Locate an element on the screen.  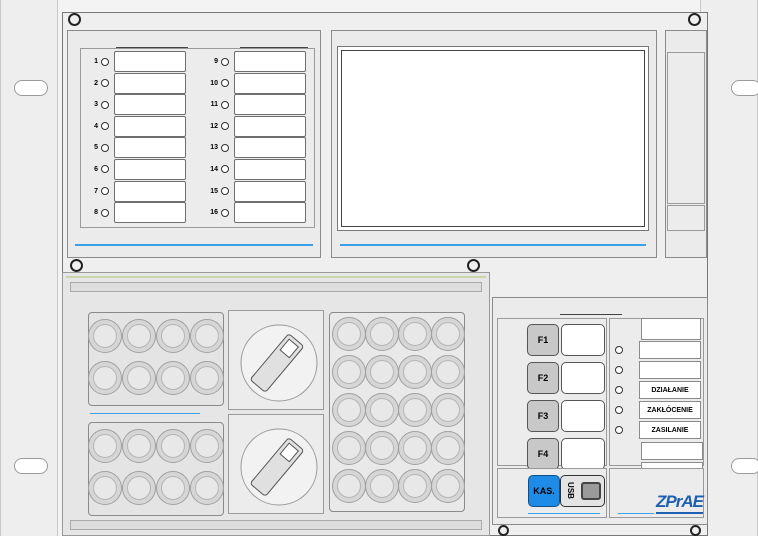
led-number: 8 is located at coordinates (96, 213).